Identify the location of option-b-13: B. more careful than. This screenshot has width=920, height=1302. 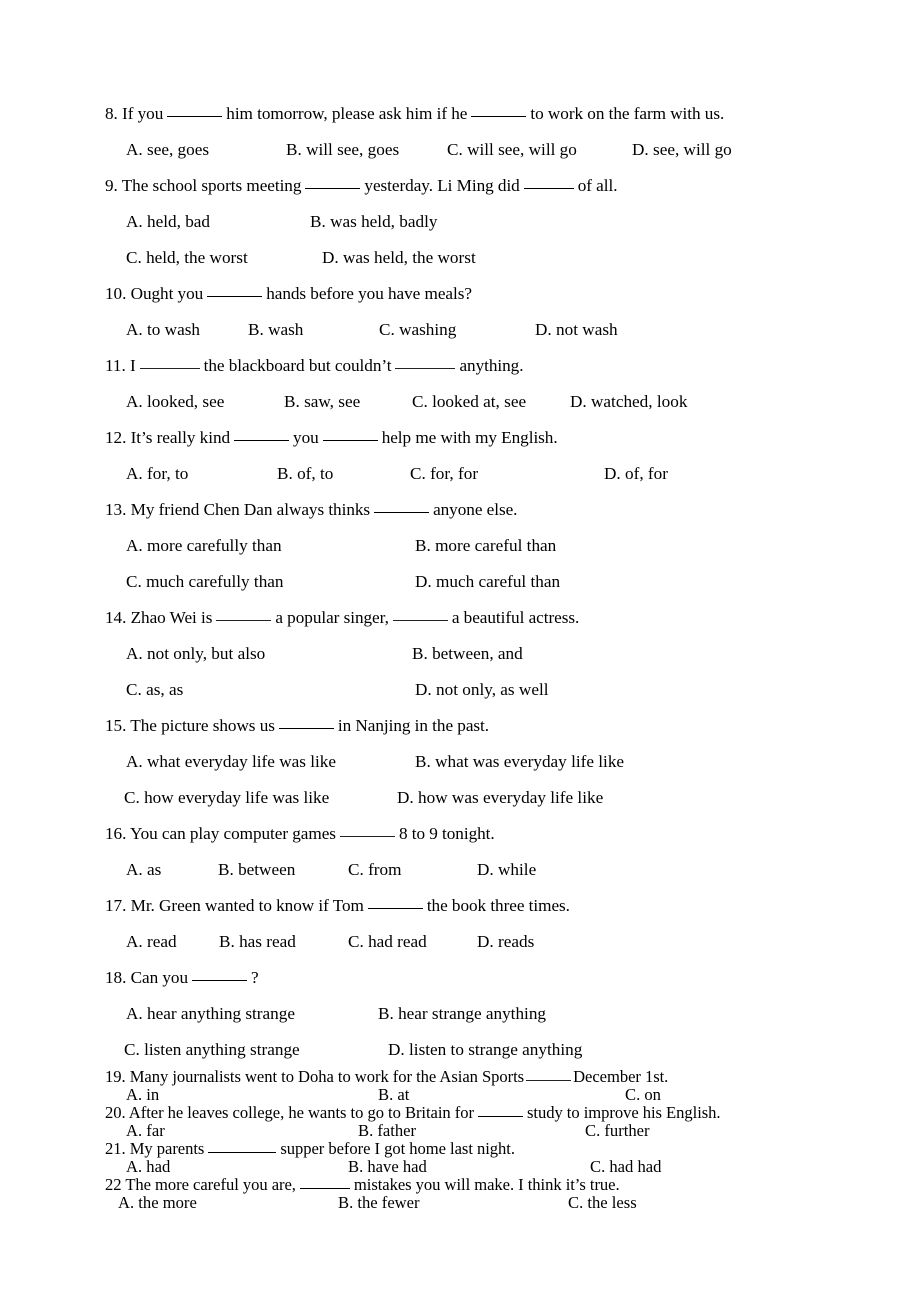
(485, 546).